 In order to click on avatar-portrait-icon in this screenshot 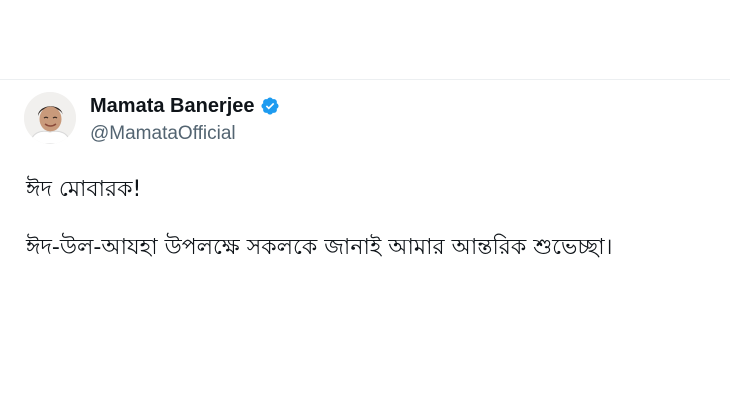, I will do `click(50, 118)`.